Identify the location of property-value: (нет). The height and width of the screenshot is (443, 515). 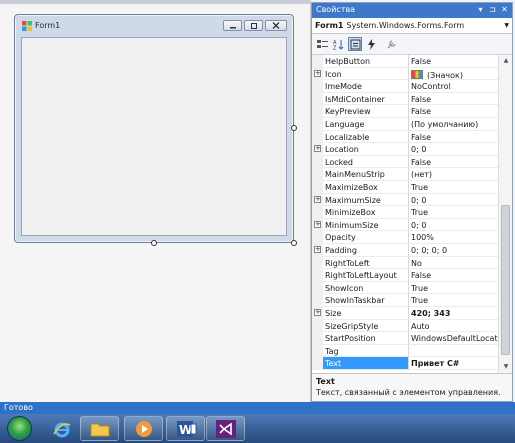
(453, 174).